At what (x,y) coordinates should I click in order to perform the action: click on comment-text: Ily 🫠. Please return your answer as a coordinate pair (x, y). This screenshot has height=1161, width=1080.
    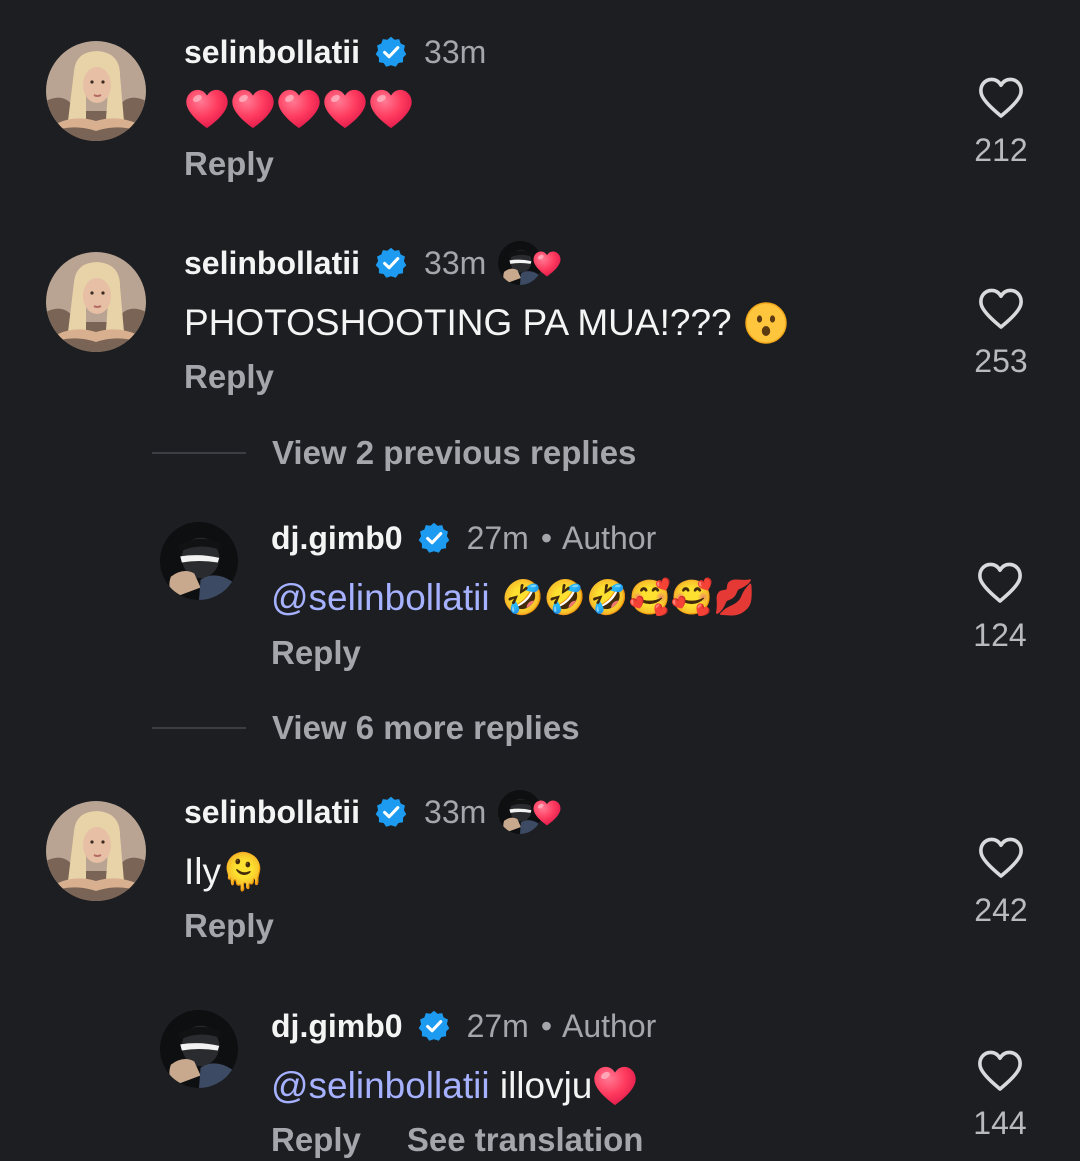
    Looking at the image, I should click on (225, 872).